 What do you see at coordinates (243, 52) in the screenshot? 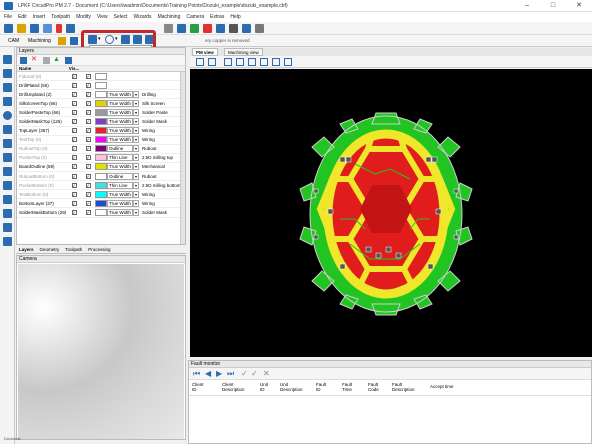
I see `tab-machining-view: Machining view` at bounding box center [243, 52].